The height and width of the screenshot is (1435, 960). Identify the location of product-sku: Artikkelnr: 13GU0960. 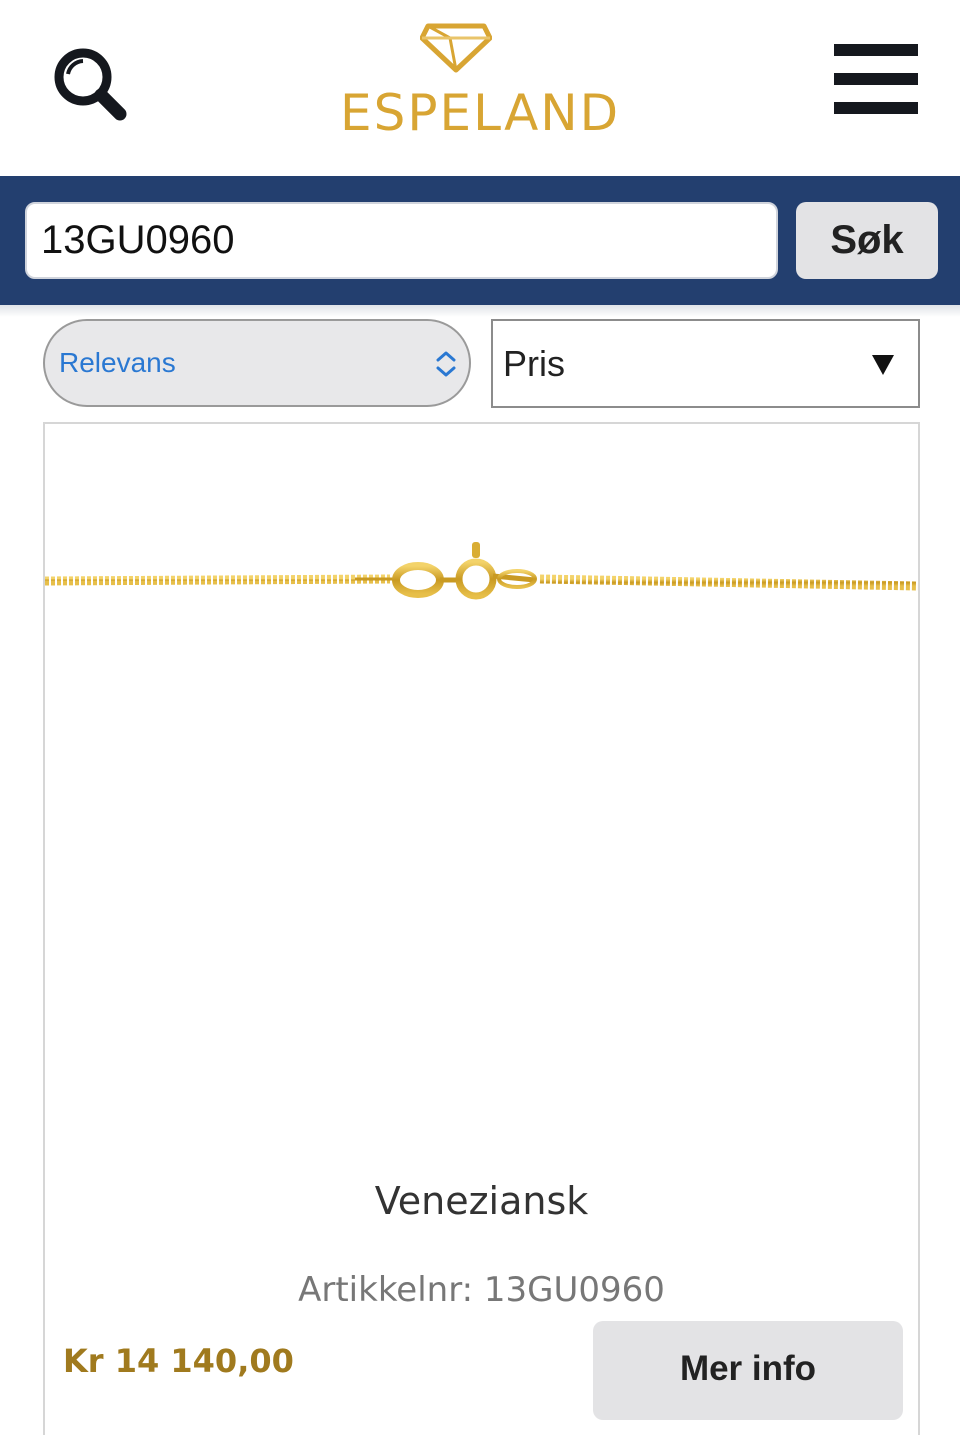
(481, 1290).